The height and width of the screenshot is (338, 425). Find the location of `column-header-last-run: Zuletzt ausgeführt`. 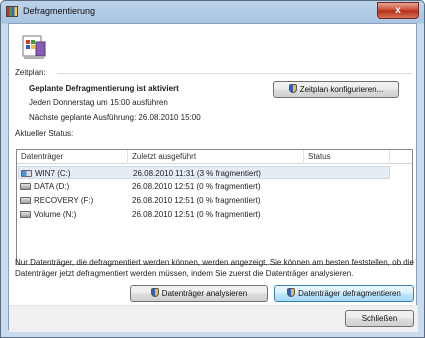

column-header-last-run: Zuletzt ausgeführt is located at coordinates (216, 157).